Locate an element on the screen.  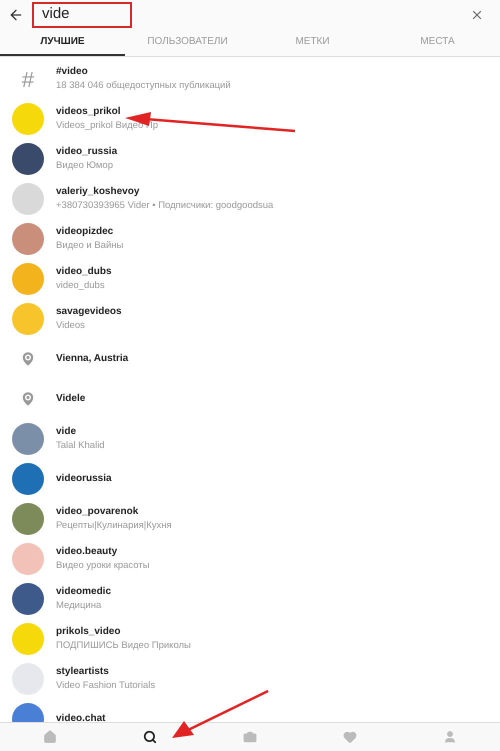
home-icon is located at coordinates (50, 737).